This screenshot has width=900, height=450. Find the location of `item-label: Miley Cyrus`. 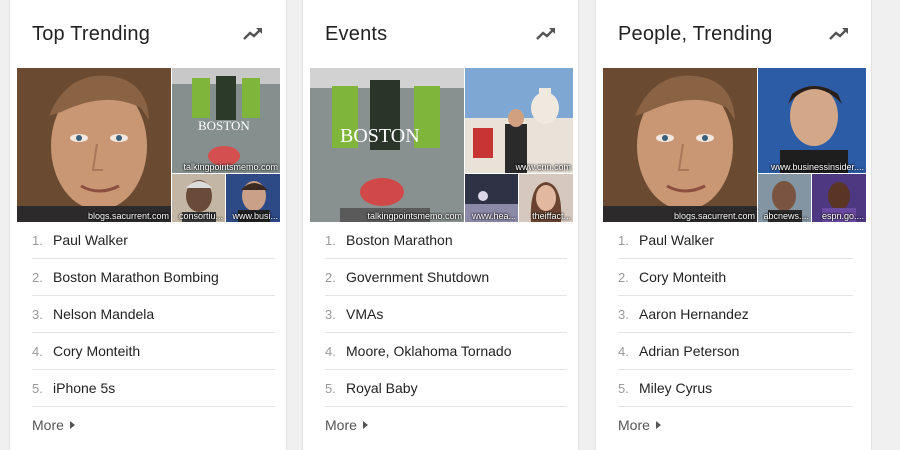

item-label: Miley Cyrus is located at coordinates (676, 388).